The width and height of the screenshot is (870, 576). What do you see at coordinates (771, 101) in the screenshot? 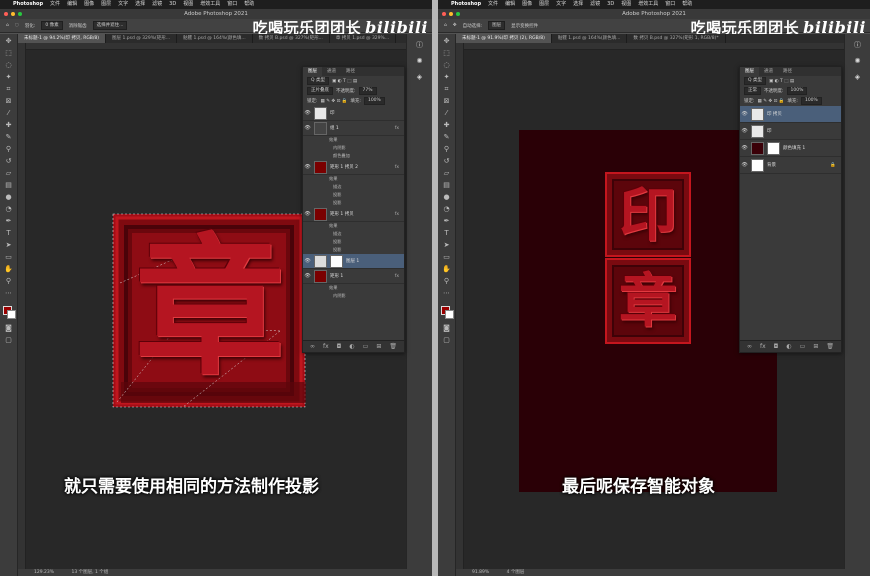
I see `lock-icons: ▦ ✎ ✥ ⊡ 🔒` at bounding box center [771, 101].